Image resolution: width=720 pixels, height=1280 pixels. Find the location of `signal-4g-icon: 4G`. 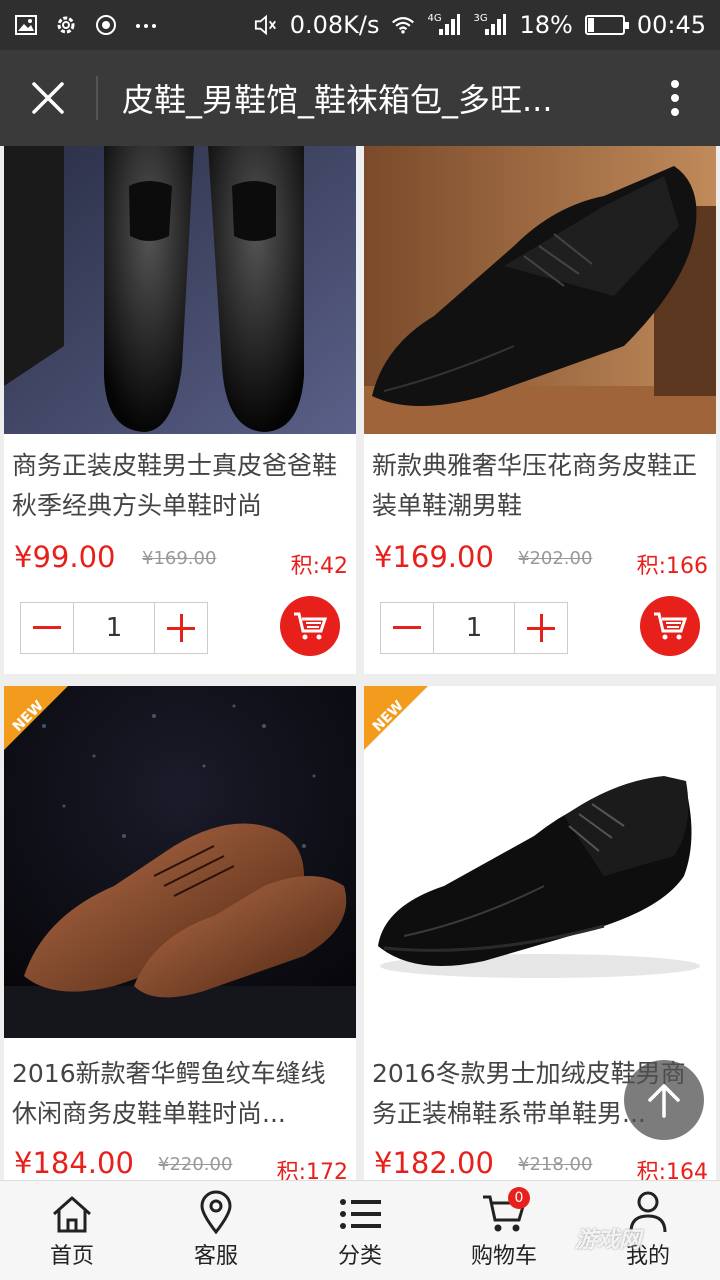

signal-4g-icon: 4G is located at coordinates (444, 25).